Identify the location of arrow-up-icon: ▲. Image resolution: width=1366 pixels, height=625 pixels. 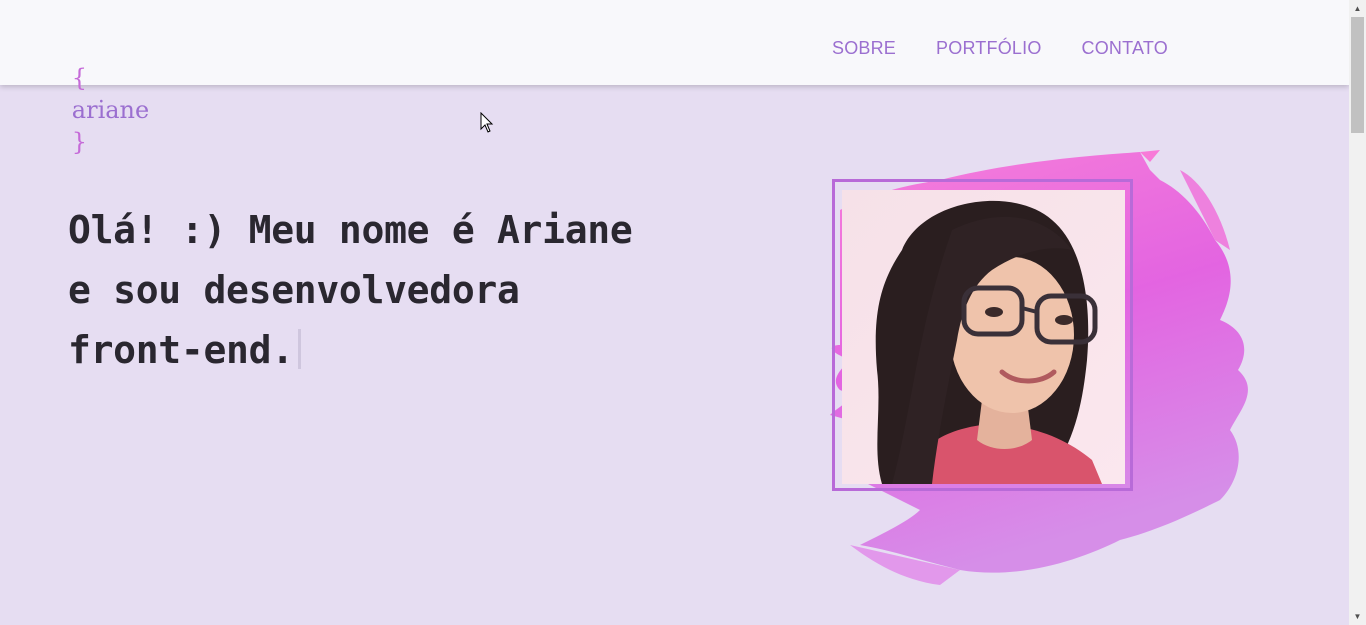
(1357, 8).